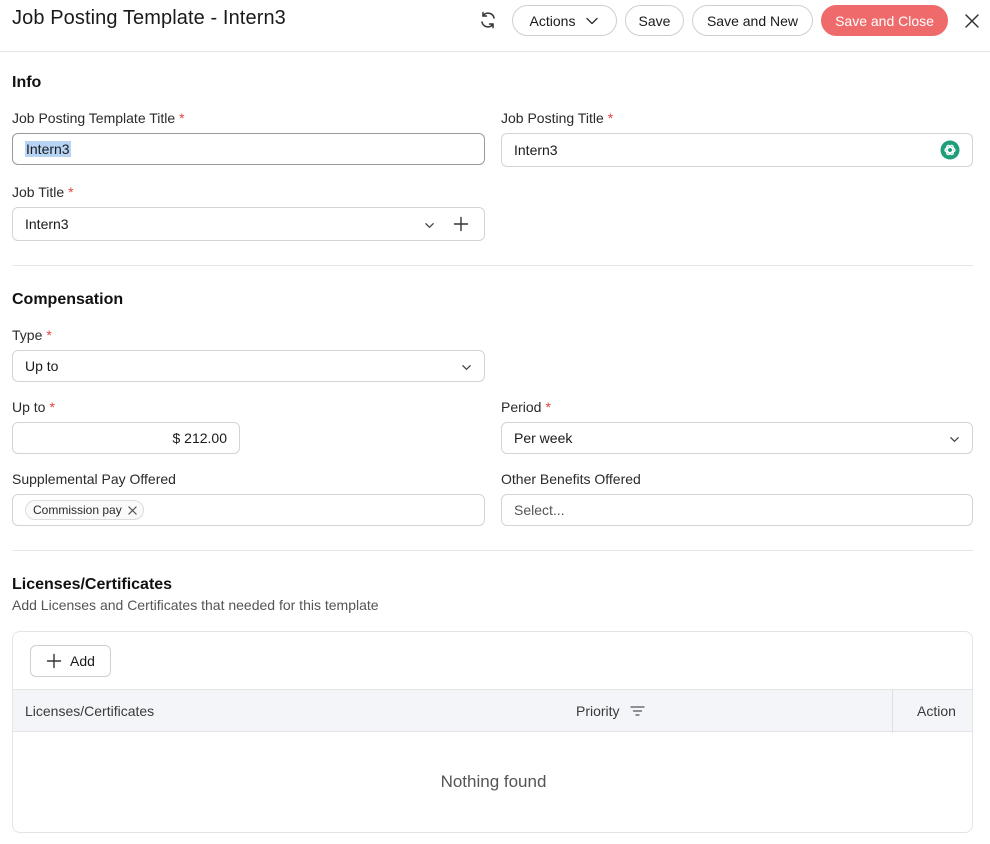  What do you see at coordinates (461, 224) in the screenshot?
I see `add-job-title-icon` at bounding box center [461, 224].